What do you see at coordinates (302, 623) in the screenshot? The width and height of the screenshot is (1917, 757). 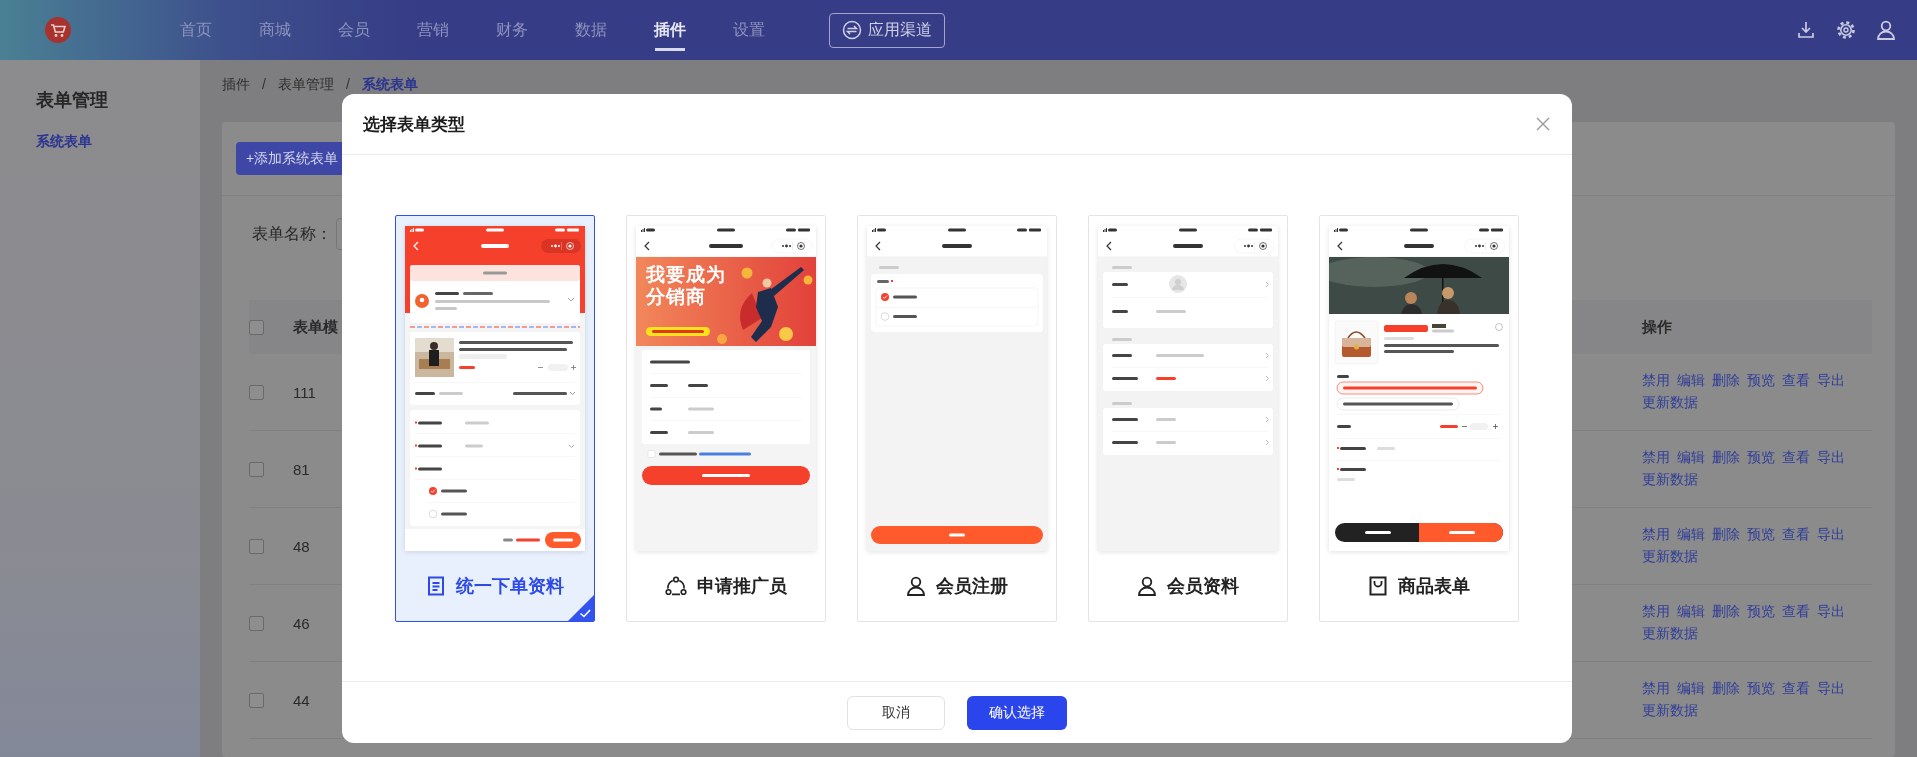 I see `table-cell-text: 46` at bounding box center [302, 623].